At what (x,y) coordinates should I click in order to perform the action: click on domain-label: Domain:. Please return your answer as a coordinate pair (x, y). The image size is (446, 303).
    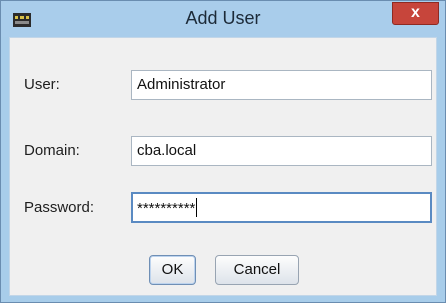
    Looking at the image, I should click on (52, 150).